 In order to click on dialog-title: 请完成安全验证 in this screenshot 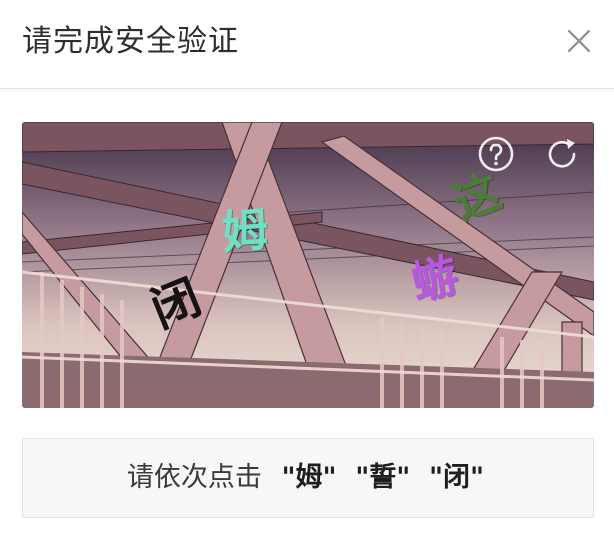, I will do `click(130, 41)`.